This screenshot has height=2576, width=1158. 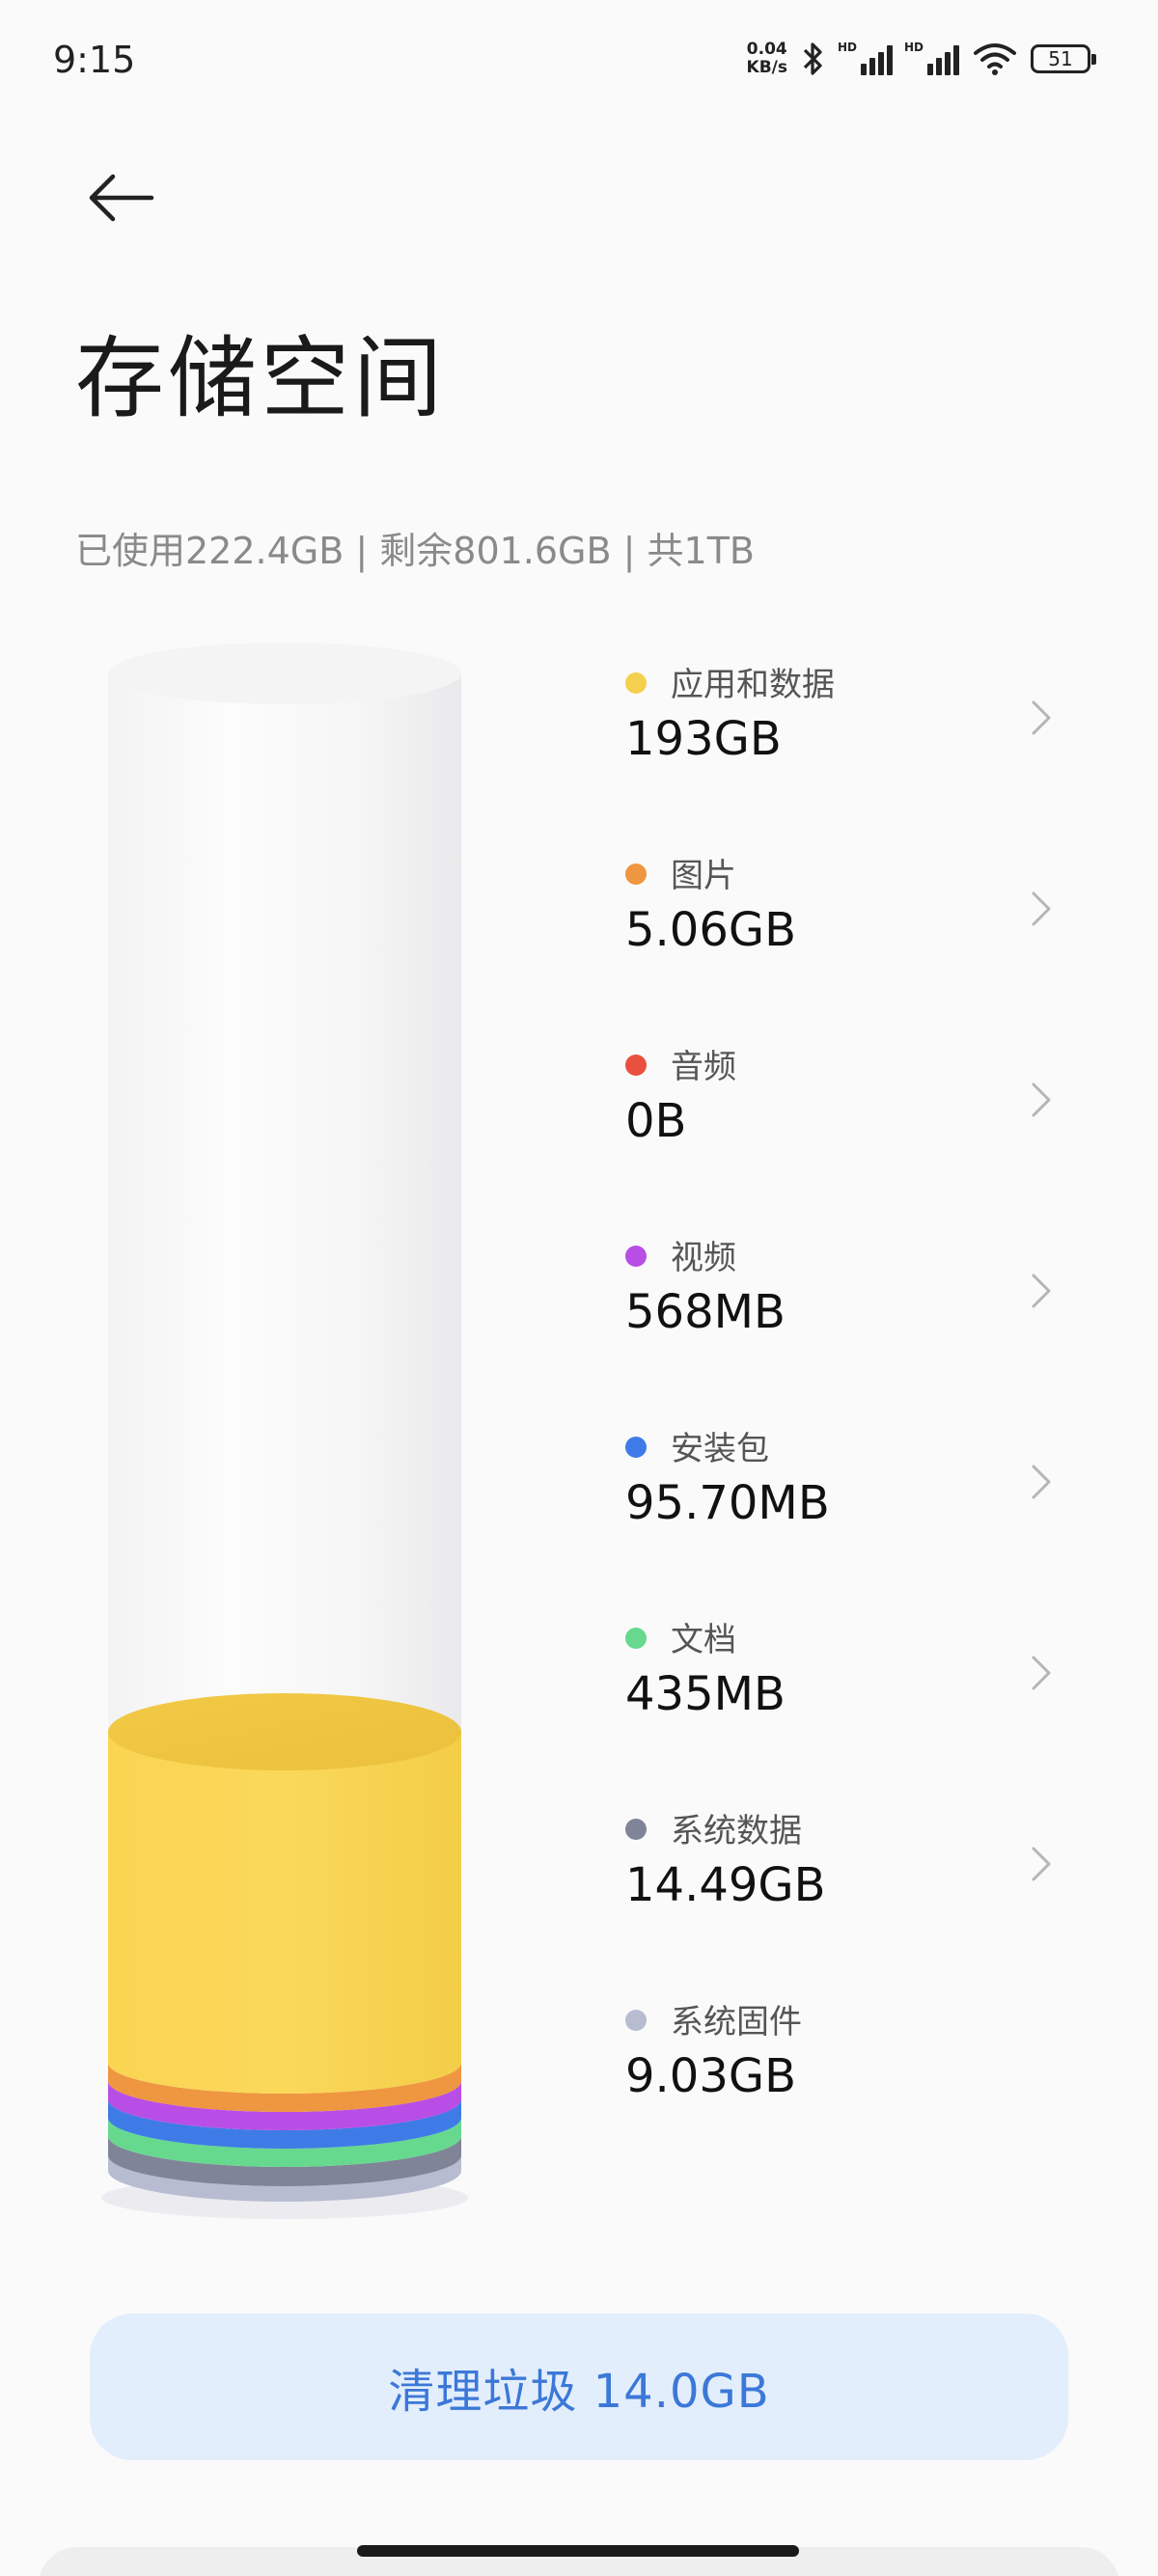 I want to click on category-item-images: 图片 5.06GB, so click(x=843, y=944).